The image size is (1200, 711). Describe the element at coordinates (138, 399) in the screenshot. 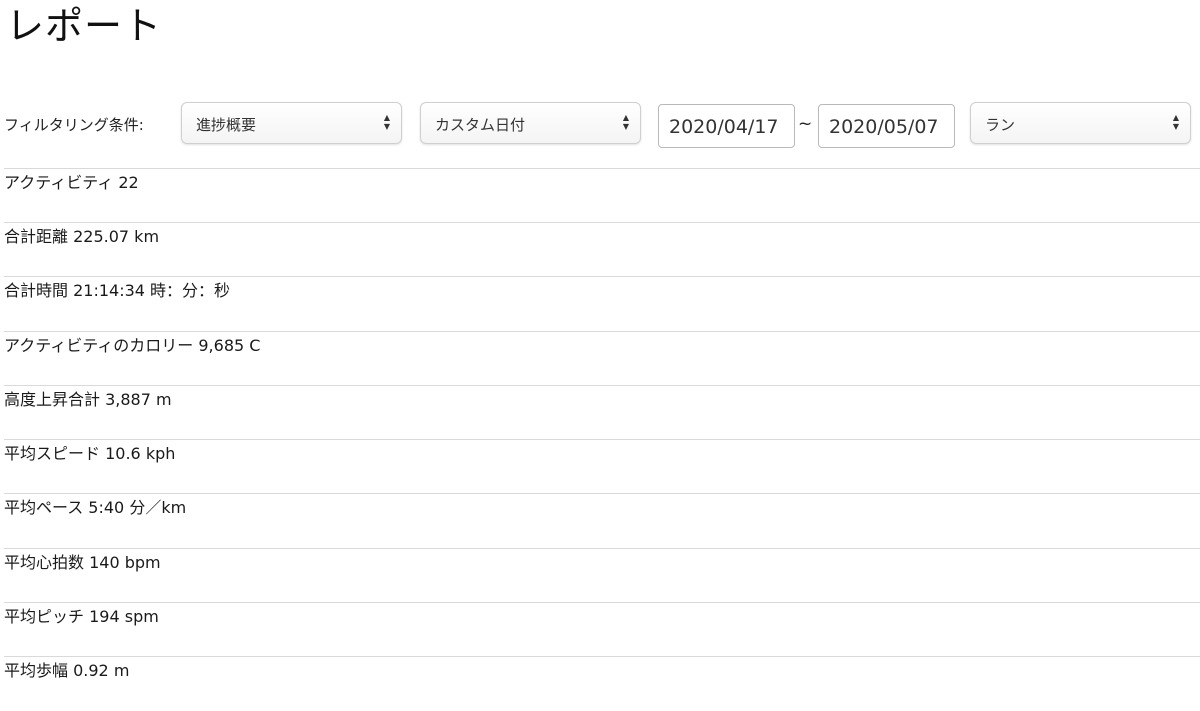

I see `stat-value: 3,887 m` at that location.